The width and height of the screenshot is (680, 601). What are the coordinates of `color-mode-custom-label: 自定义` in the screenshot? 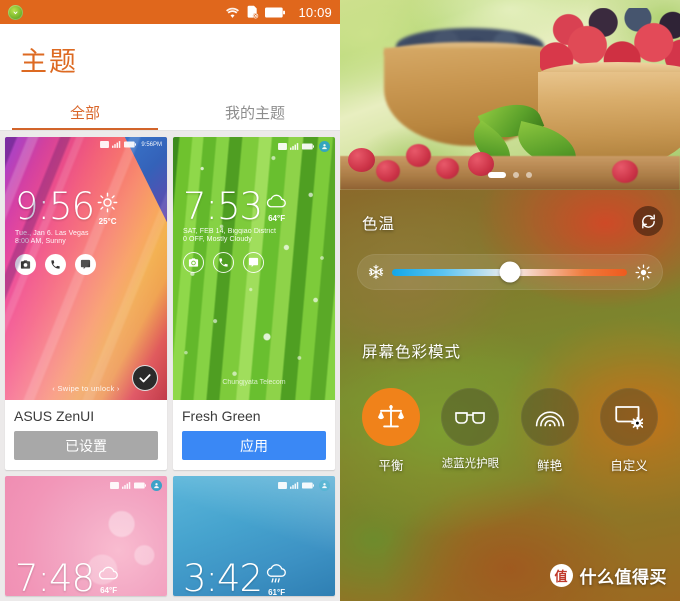 It's located at (629, 466).